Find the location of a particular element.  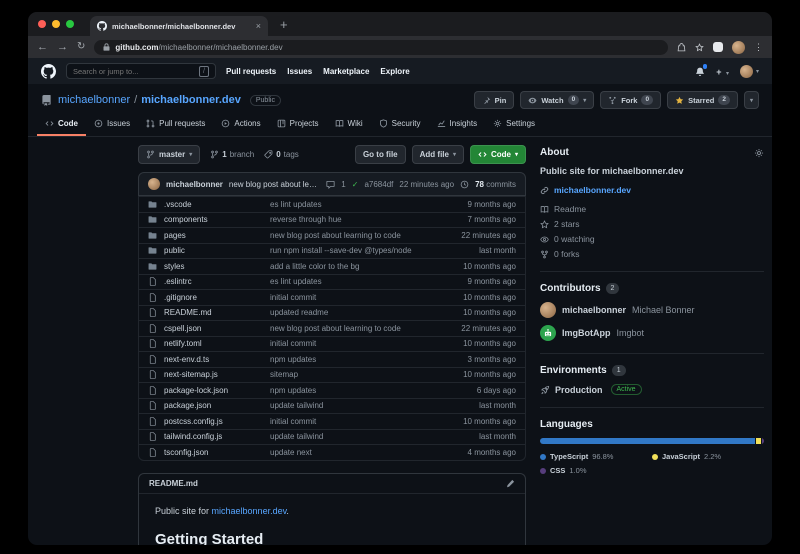

github-search-box: / is located at coordinates (141, 71).